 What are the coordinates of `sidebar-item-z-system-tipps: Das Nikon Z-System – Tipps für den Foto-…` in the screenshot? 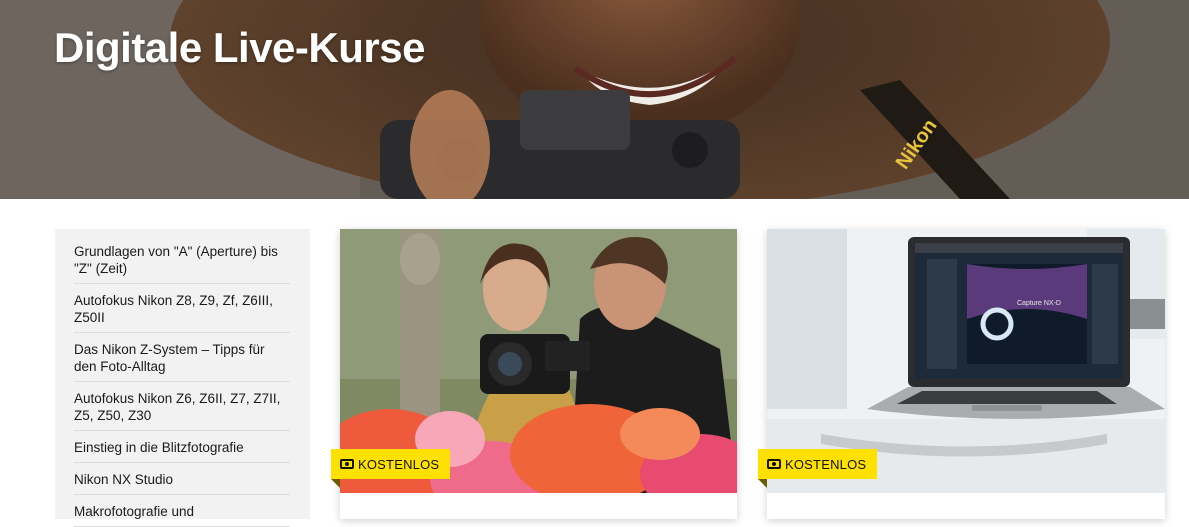 It's located at (182, 357).